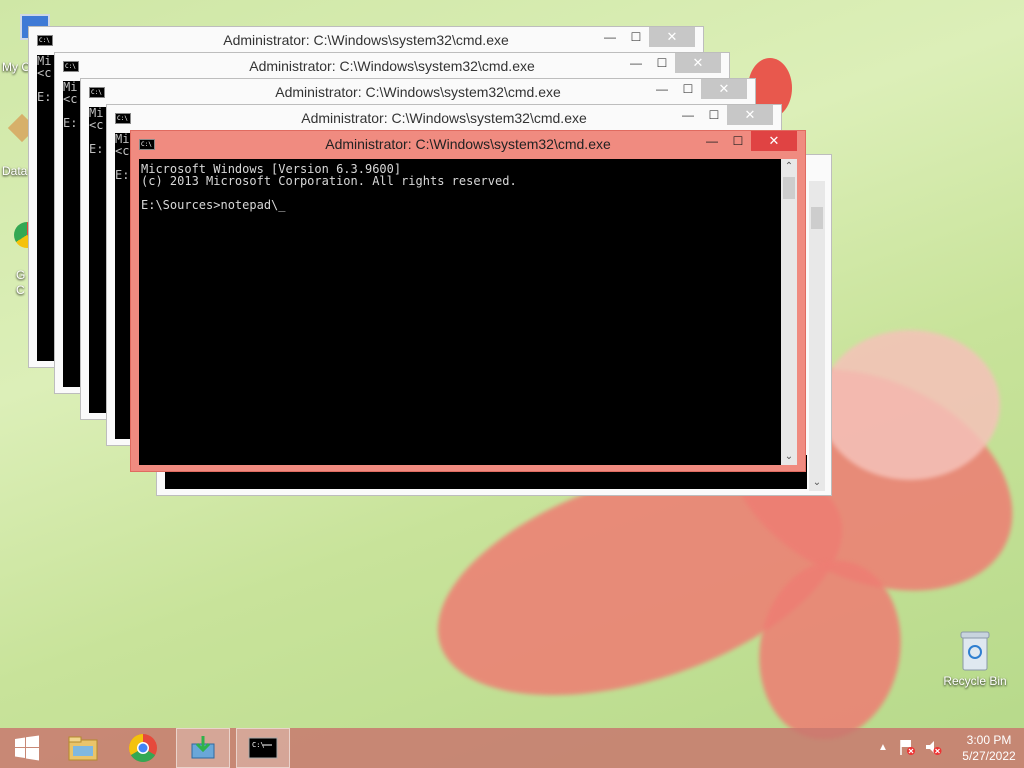 The height and width of the screenshot is (768, 1024). Describe the element at coordinates (907, 749) in the screenshot. I see `action-center-flag-icon` at that location.